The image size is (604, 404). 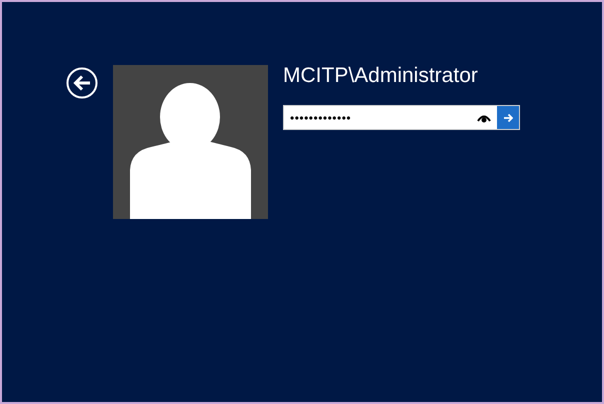 What do you see at coordinates (381, 76) in the screenshot?
I see `user-name: MCITP\Administrator` at bounding box center [381, 76].